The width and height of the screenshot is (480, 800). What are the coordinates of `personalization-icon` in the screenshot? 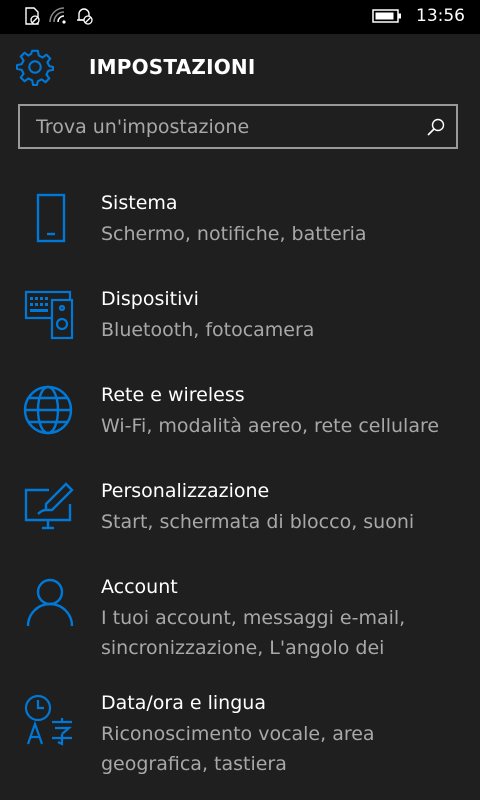 It's located at (49, 506).